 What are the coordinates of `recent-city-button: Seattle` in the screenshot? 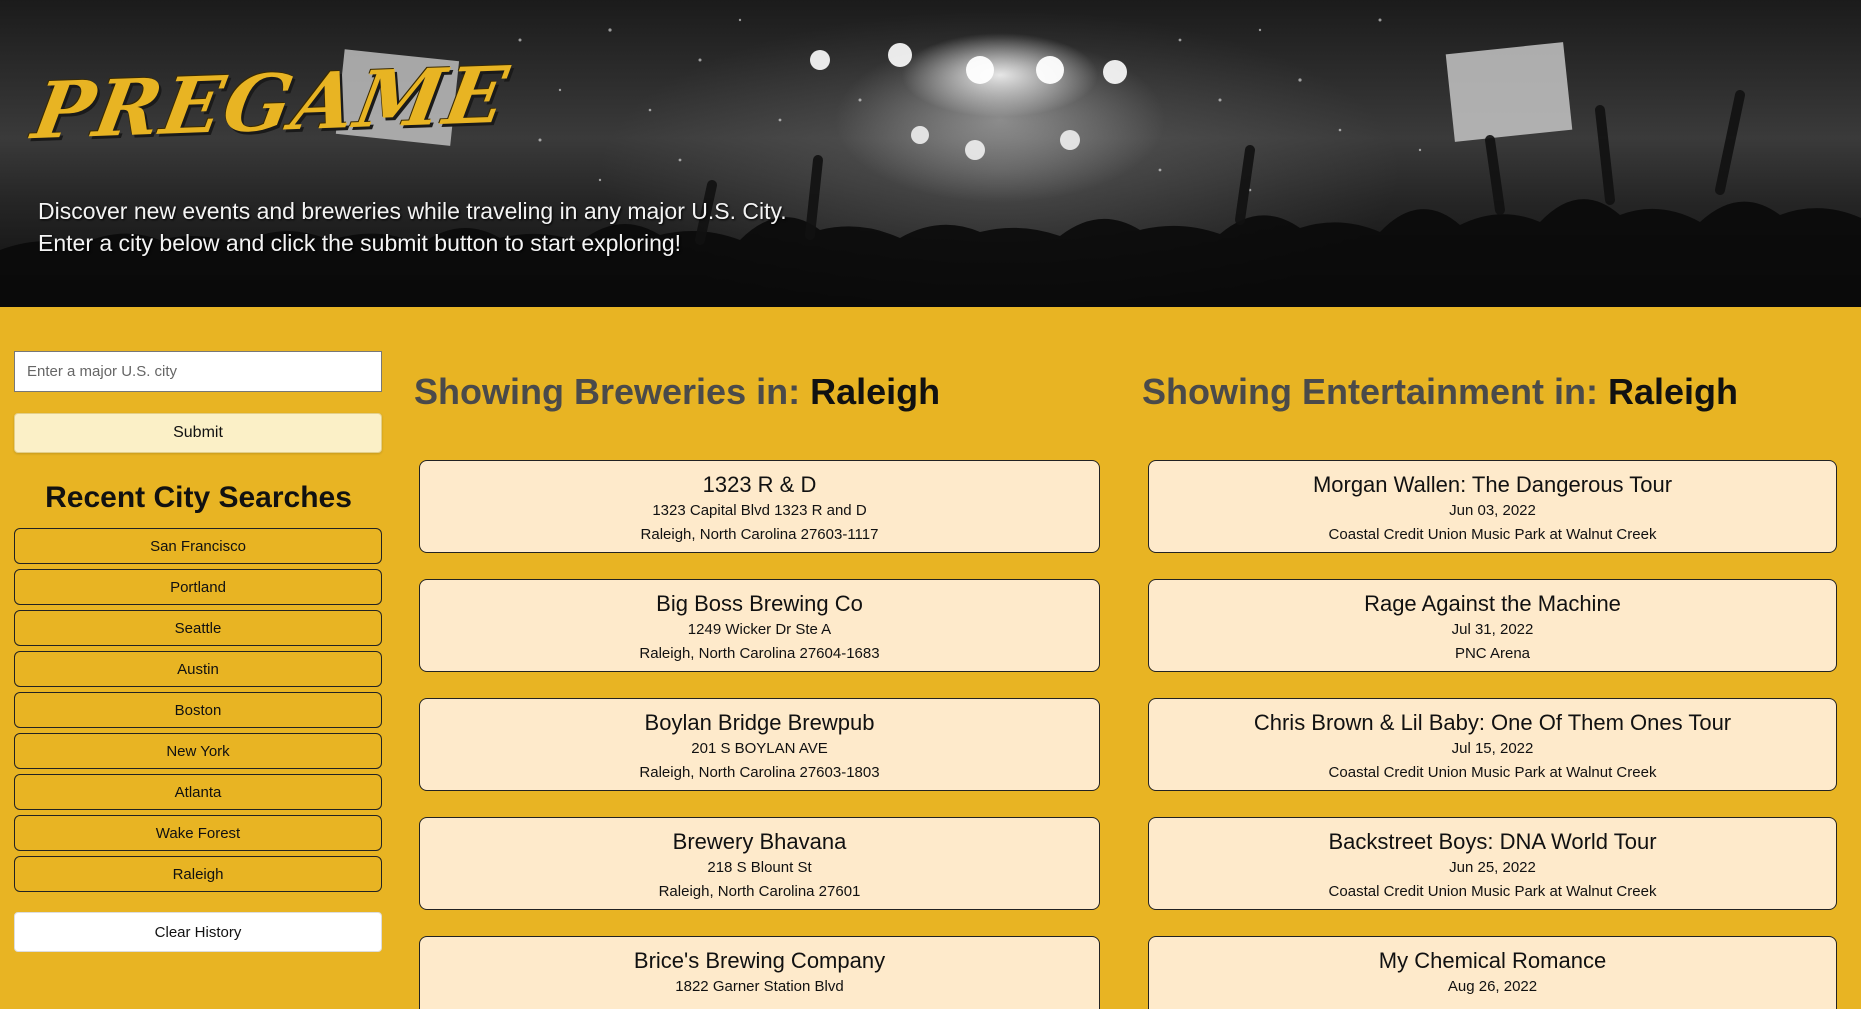 It's located at (198, 628).